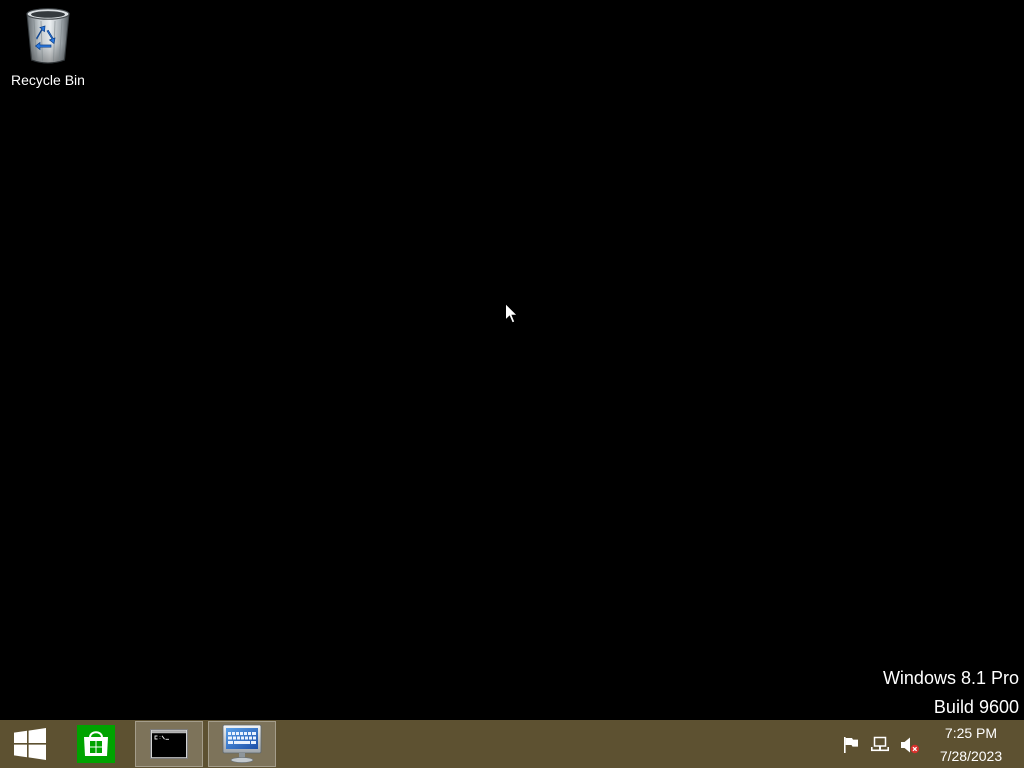  I want to click on on-screen-keyboard-icon, so click(242, 743).